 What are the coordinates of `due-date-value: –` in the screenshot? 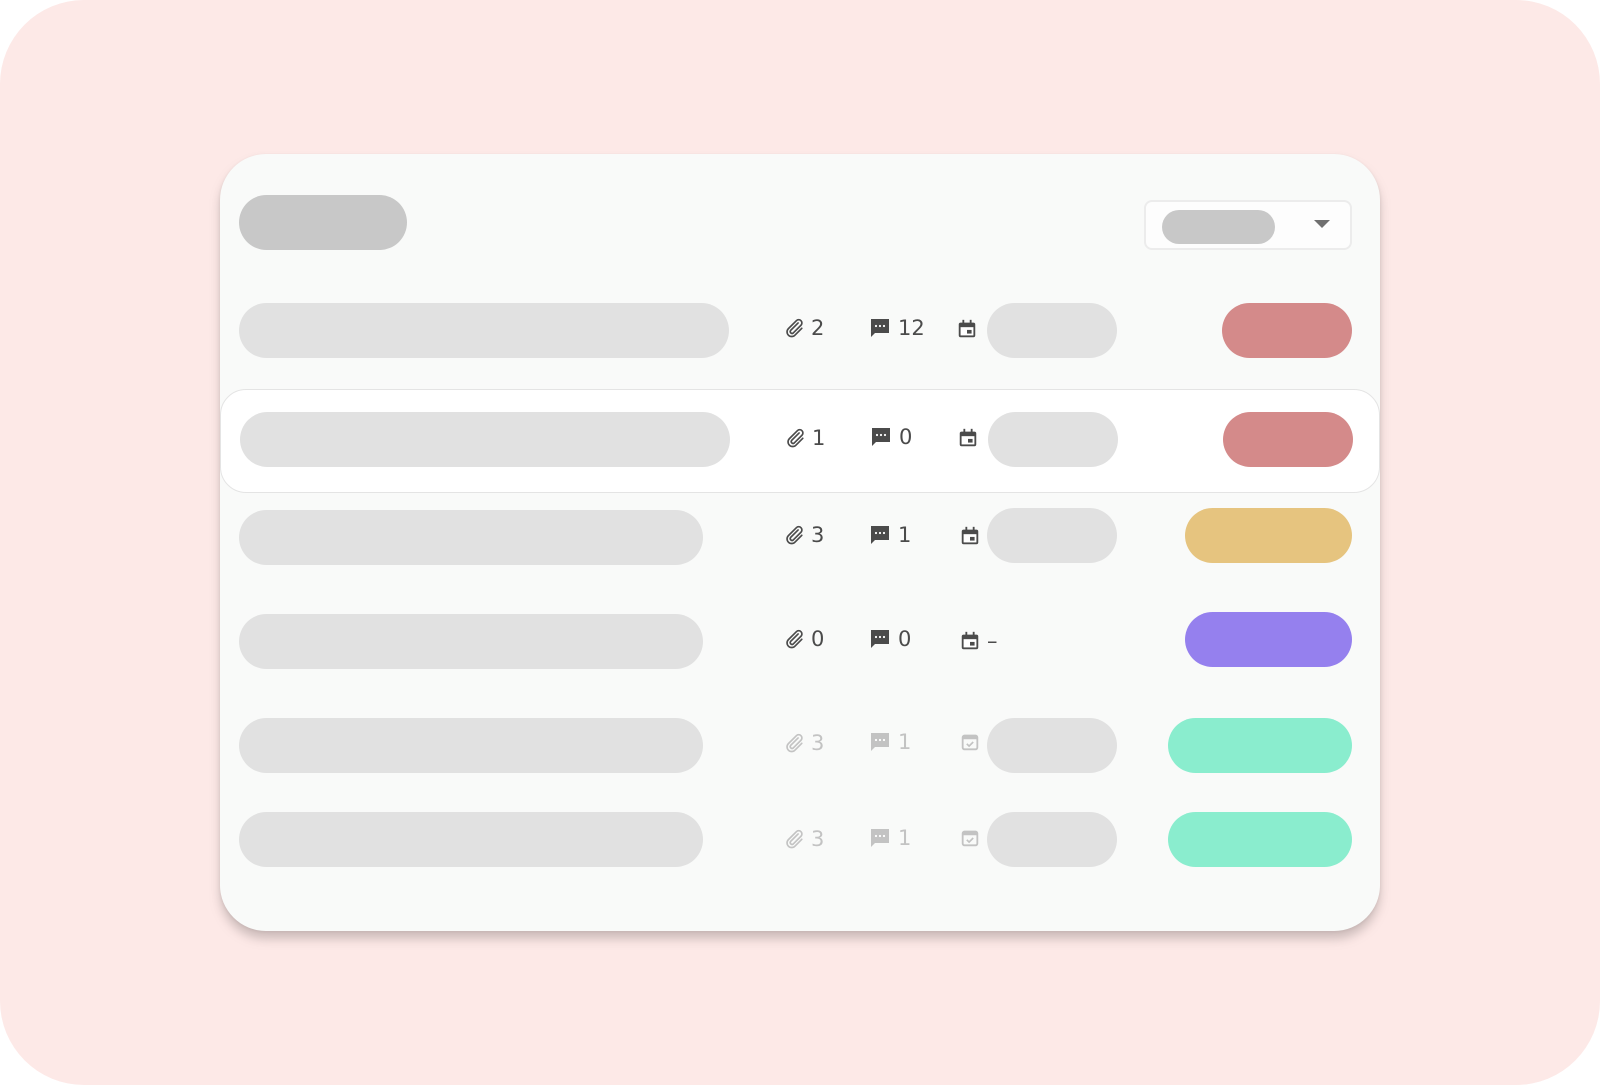 It's located at (992, 641).